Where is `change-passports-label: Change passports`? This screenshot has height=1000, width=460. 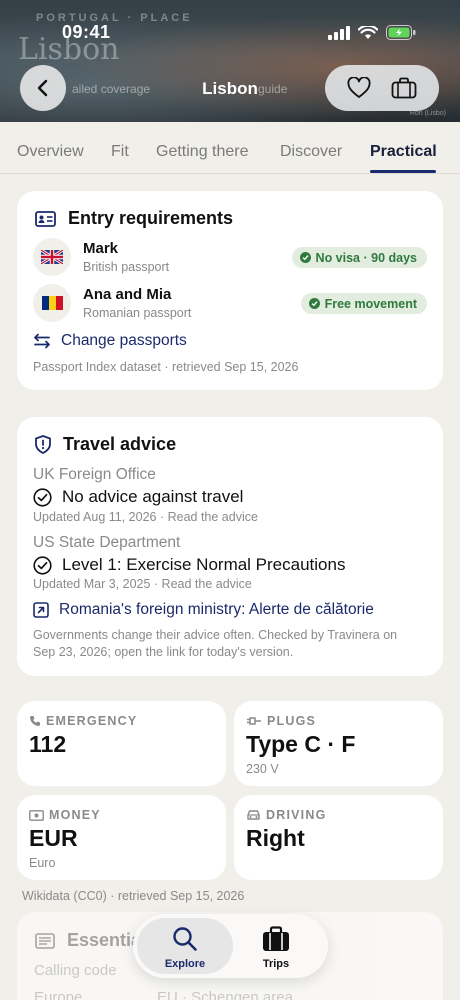 change-passports-label: Change passports is located at coordinates (124, 340).